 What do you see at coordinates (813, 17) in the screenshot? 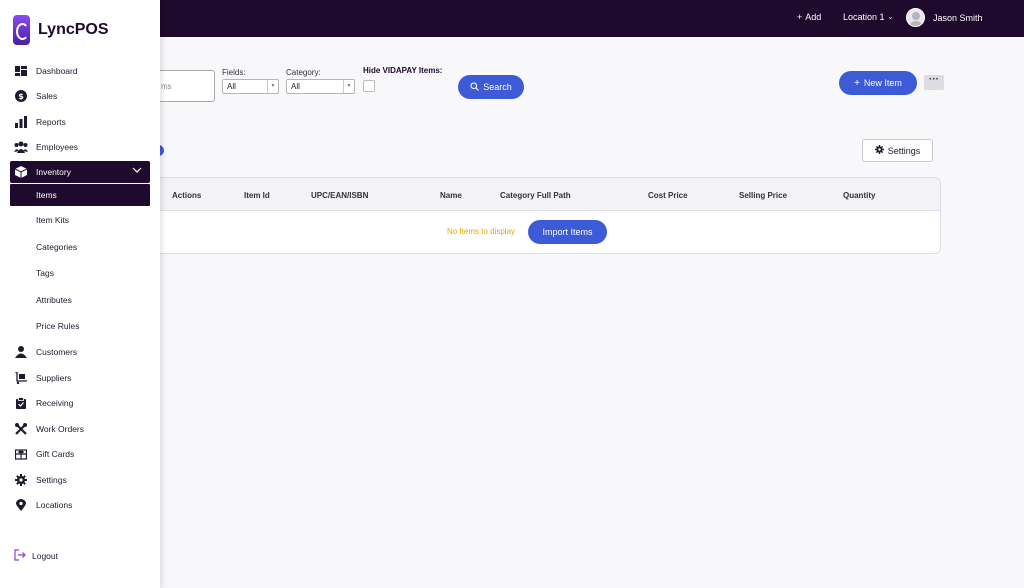
I see `add-label: Add` at bounding box center [813, 17].